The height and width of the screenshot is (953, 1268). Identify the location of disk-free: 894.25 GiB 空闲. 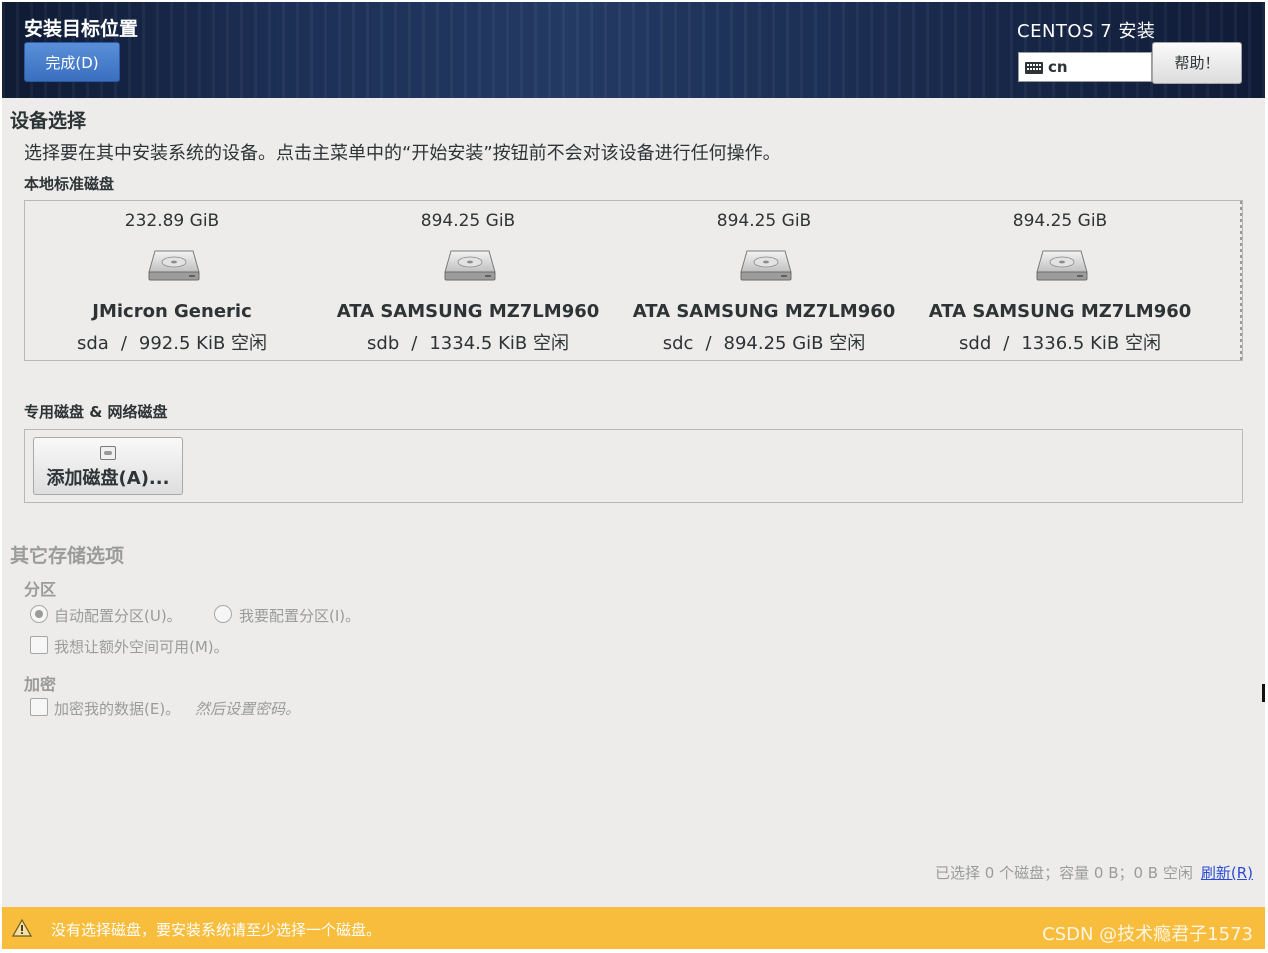
(794, 343).